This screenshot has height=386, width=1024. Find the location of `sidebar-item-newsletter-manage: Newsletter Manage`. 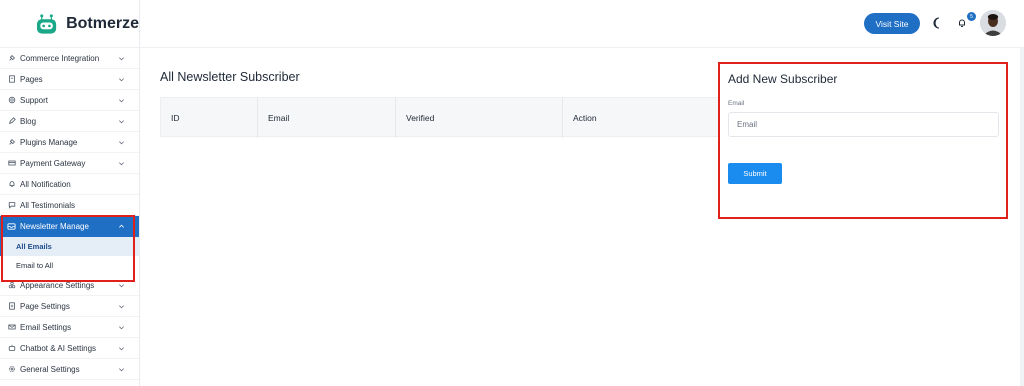

sidebar-item-newsletter-manage: Newsletter Manage is located at coordinates (69, 226).